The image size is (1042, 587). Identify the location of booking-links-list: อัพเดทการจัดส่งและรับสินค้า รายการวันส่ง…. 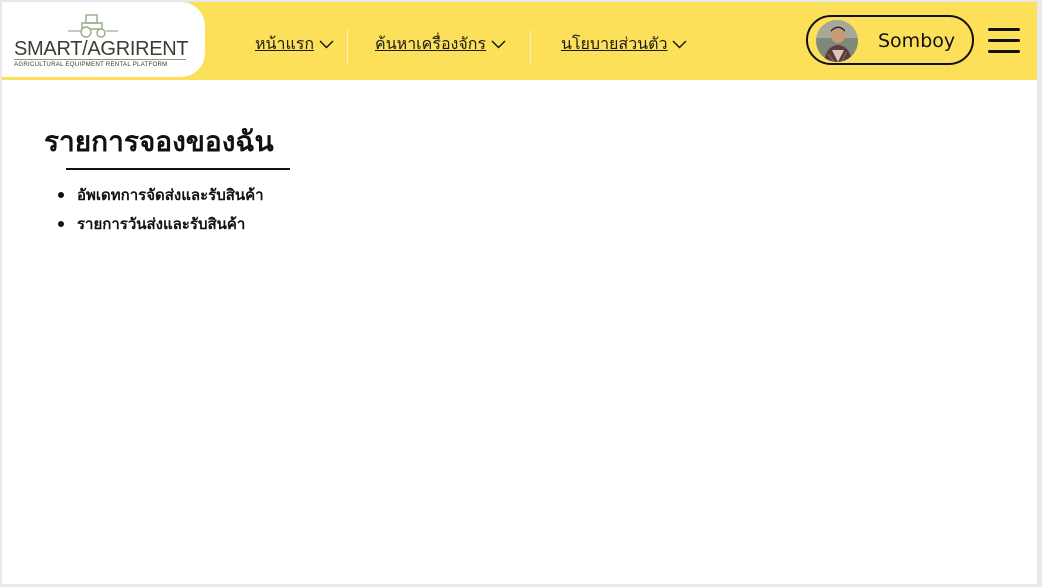
(161, 209).